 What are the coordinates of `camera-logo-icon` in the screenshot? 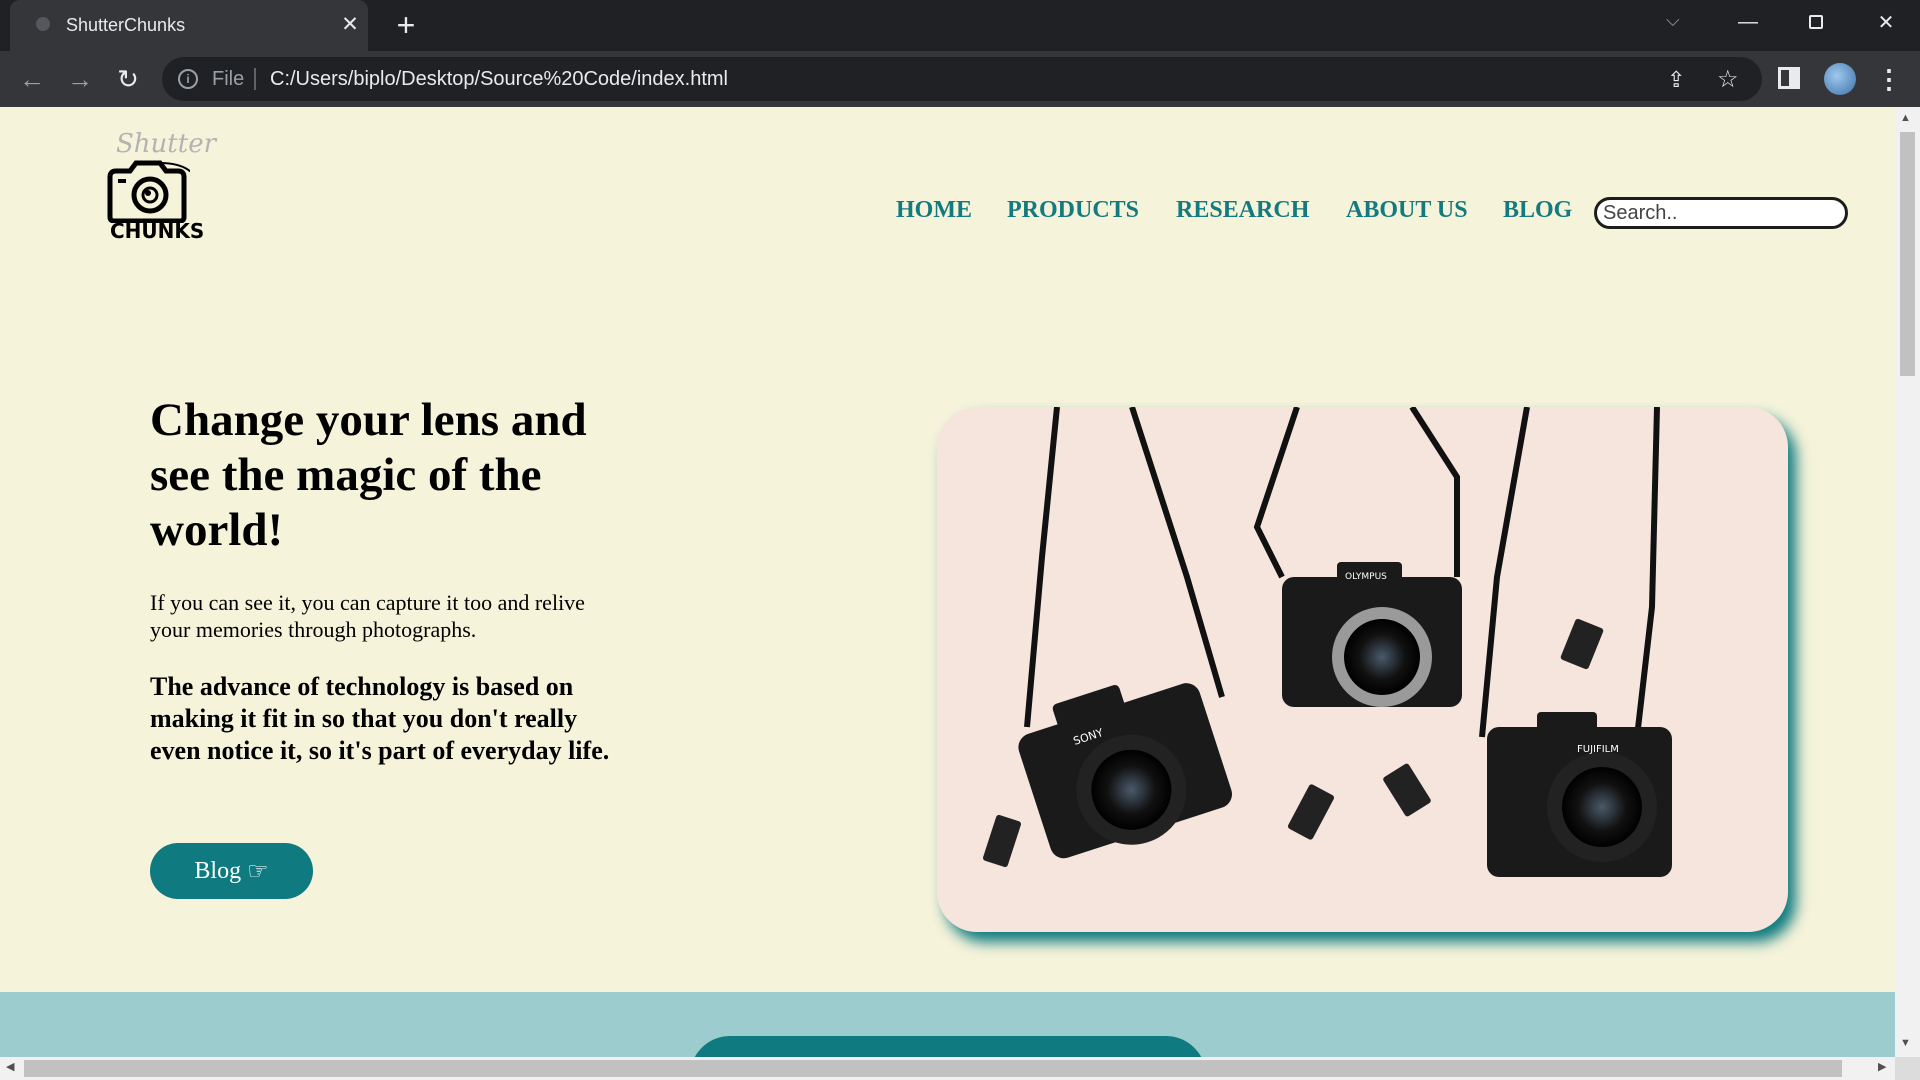 It's located at (148, 191).